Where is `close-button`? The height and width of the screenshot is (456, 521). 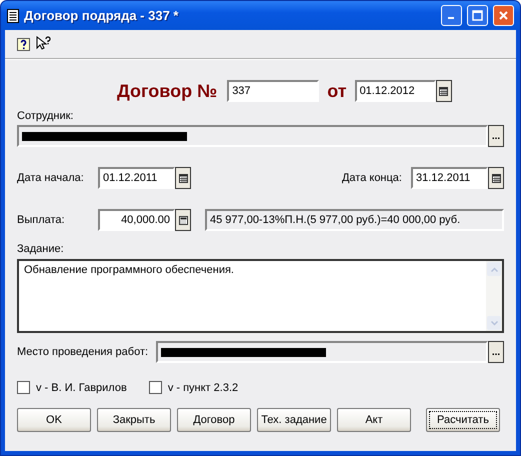
close-button is located at coordinates (503, 15).